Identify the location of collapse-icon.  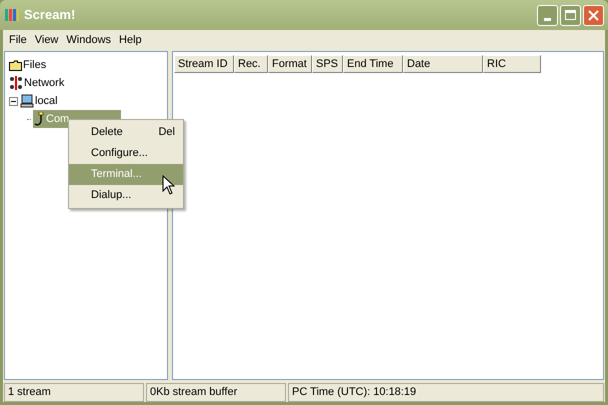
(13, 101).